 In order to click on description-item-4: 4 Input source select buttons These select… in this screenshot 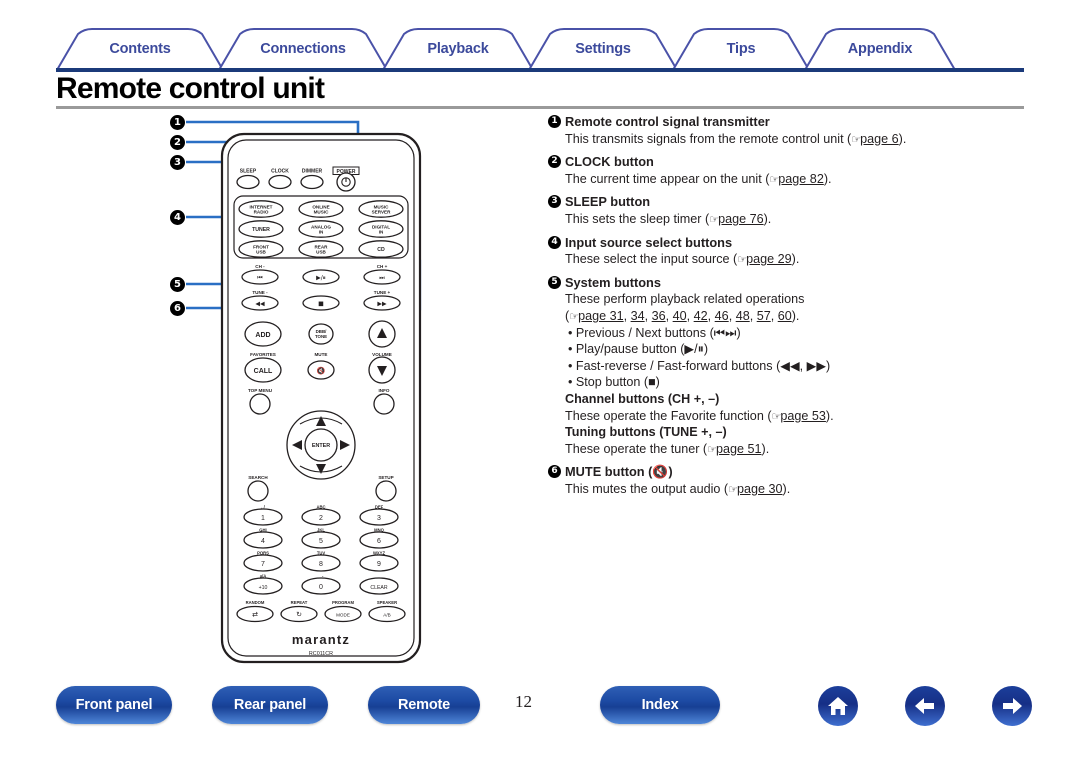, I will do `click(783, 251)`.